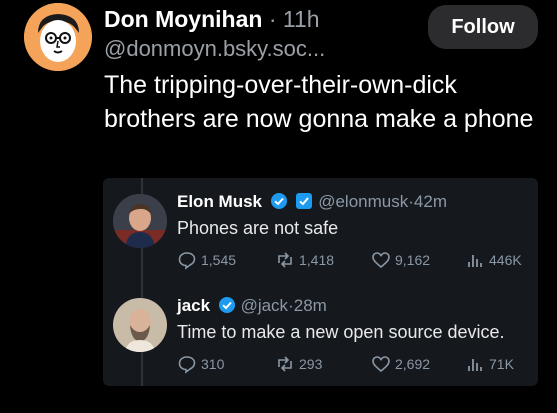 The height and width of the screenshot is (413, 557). Describe the element at coordinates (301, 19) in the screenshot. I see `post-time: 11h` at that location.